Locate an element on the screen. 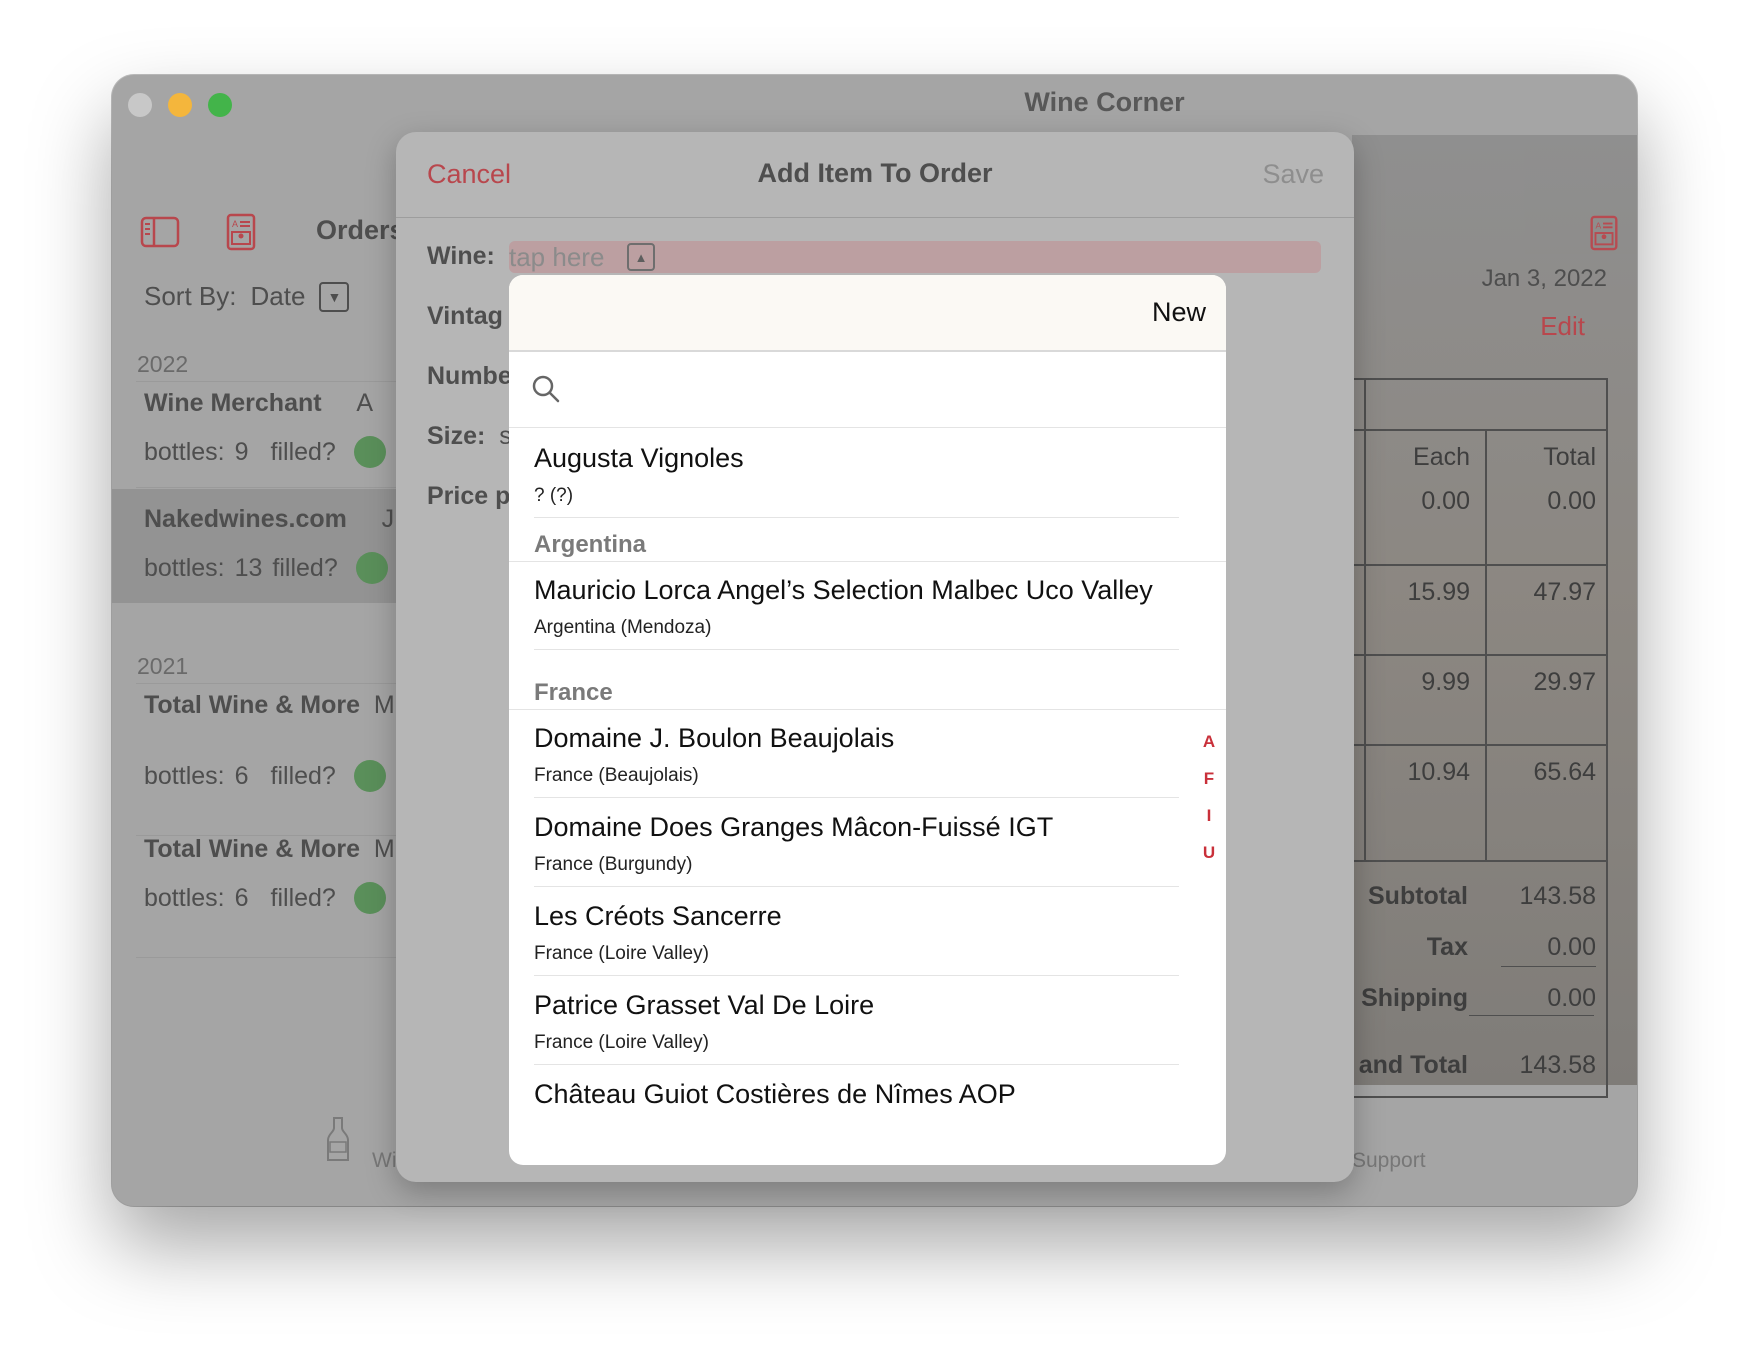 The image size is (1748, 1354). picker-header: New is located at coordinates (867, 313).